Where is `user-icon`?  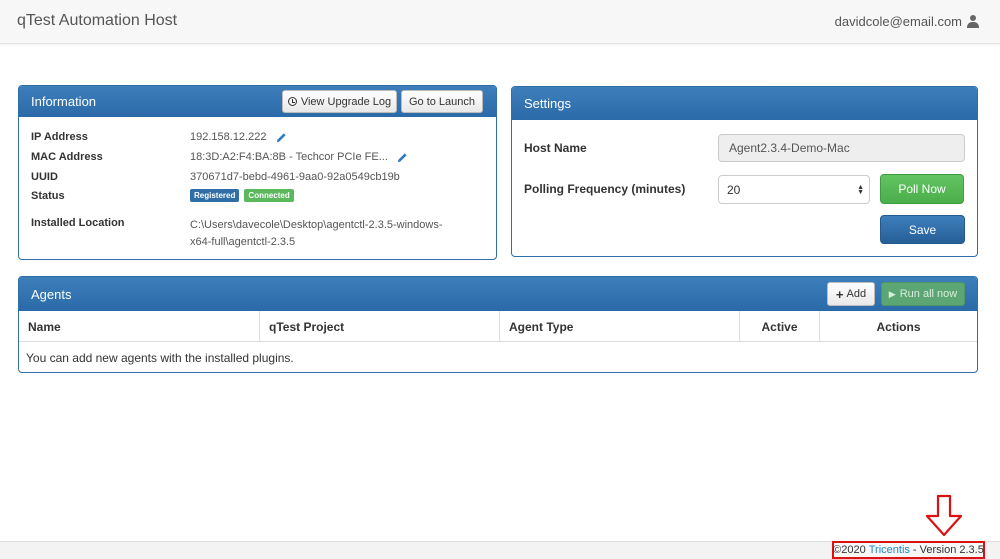
user-icon is located at coordinates (973, 21).